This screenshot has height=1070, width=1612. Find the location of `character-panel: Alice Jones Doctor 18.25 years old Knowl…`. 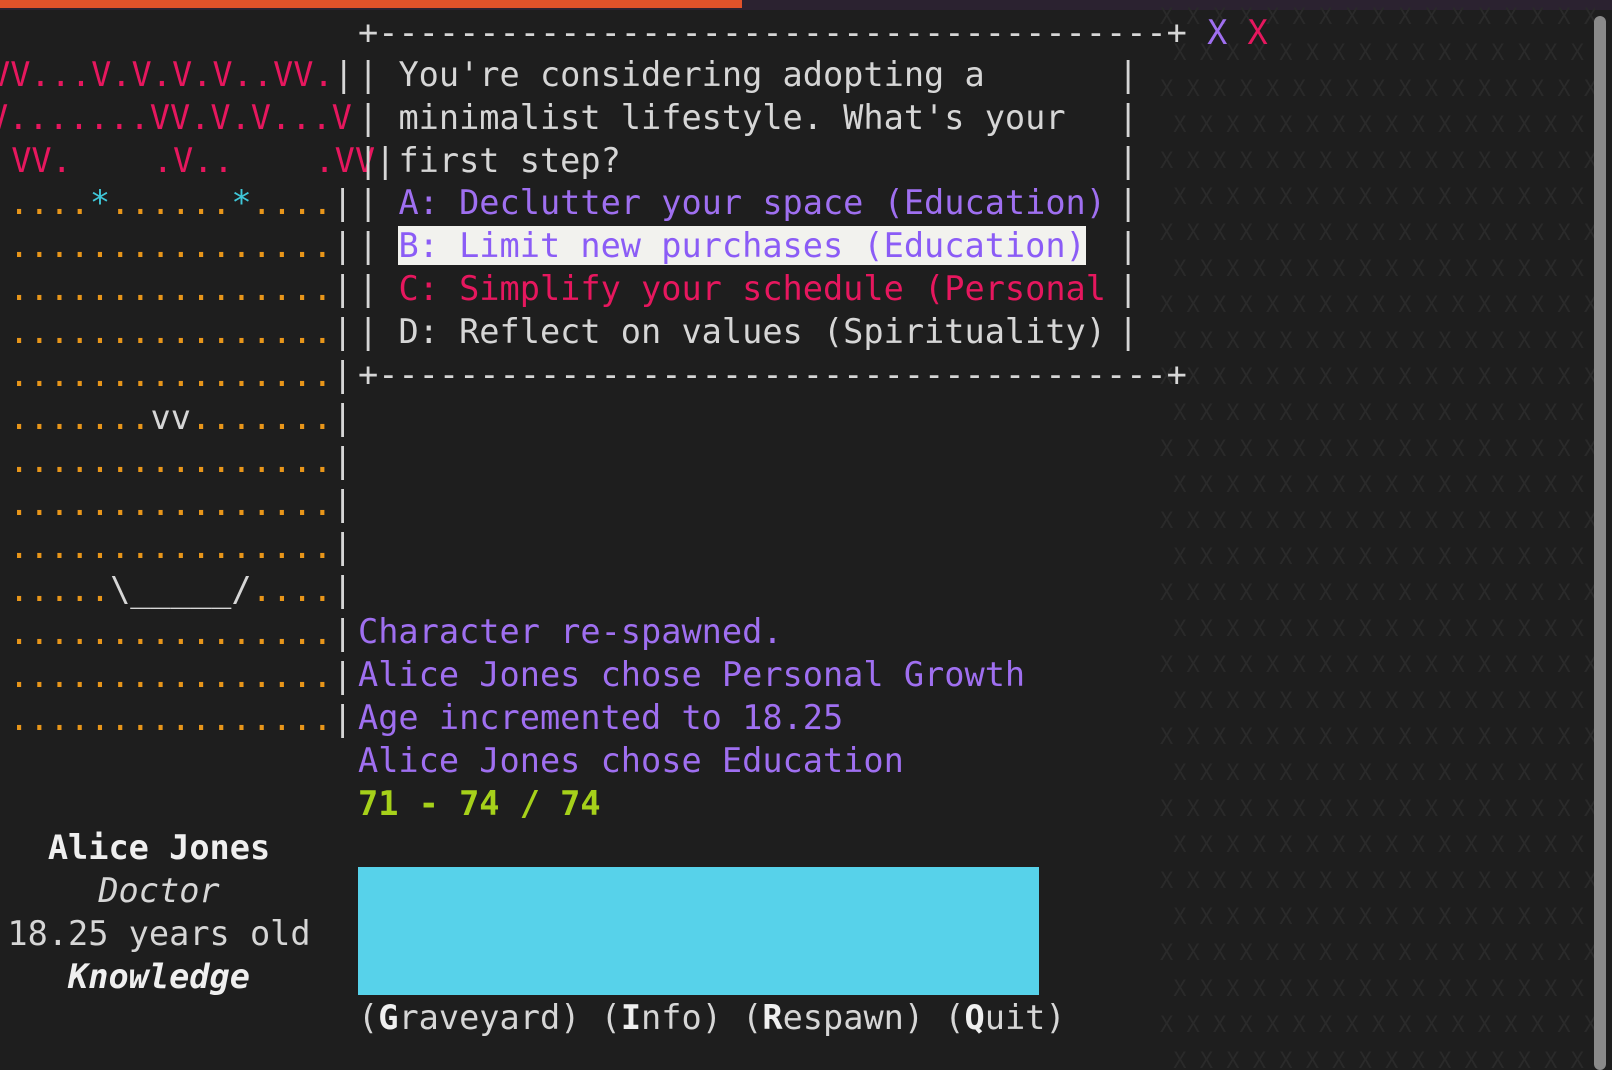

character-panel: Alice Jones Doctor 18.25 years old Knowl… is located at coordinates (159, 912).